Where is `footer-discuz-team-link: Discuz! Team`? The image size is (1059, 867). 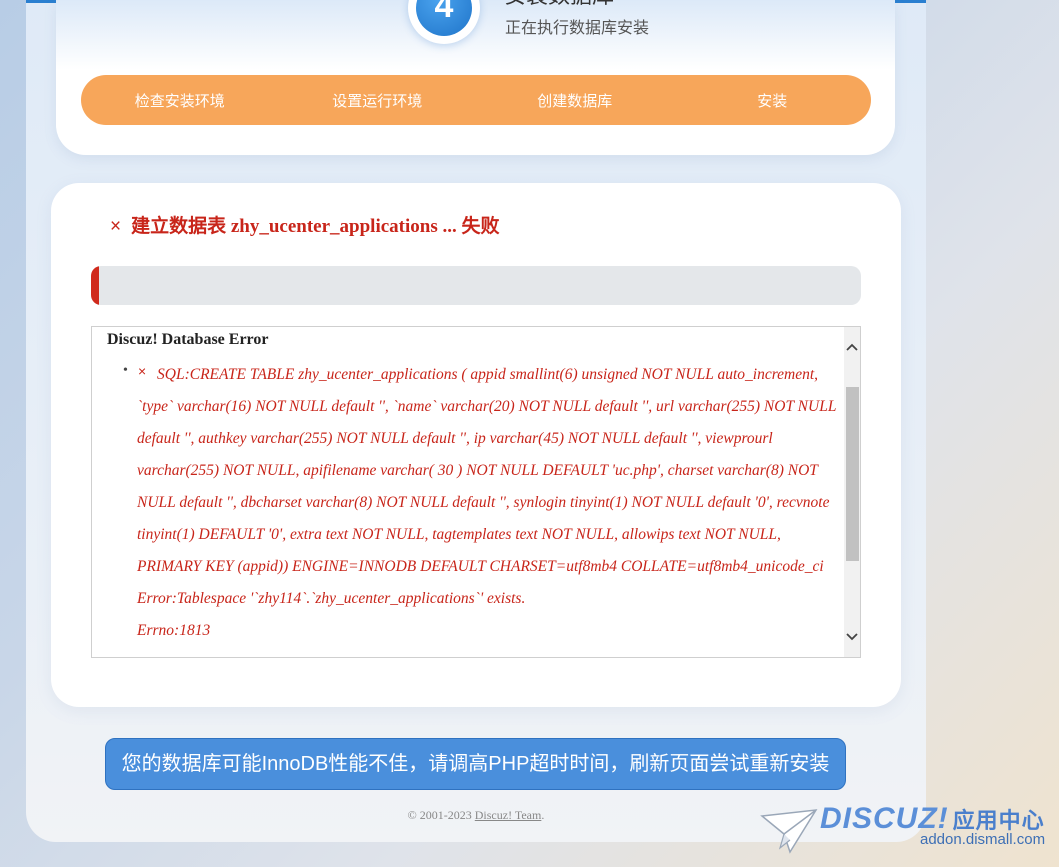 footer-discuz-team-link: Discuz! Team is located at coordinates (508, 815).